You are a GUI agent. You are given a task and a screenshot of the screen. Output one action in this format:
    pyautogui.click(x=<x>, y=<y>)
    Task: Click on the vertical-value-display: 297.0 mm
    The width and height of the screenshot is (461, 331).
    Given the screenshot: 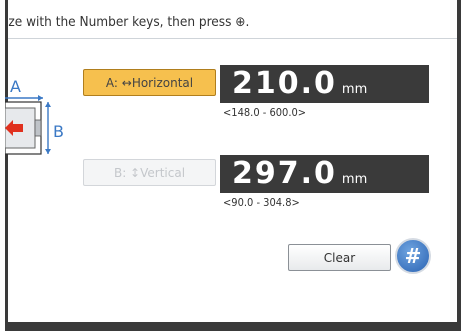 What is the action you would take?
    pyautogui.click(x=324, y=174)
    